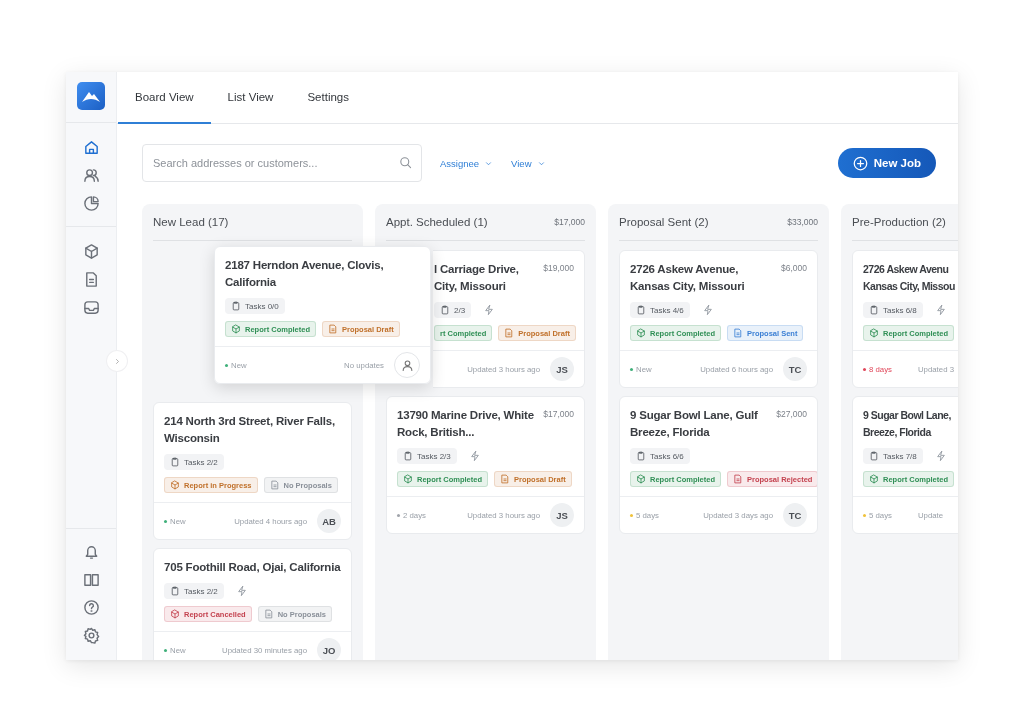  Describe the element at coordinates (860, 163) in the screenshot. I see `plus-icon` at that location.